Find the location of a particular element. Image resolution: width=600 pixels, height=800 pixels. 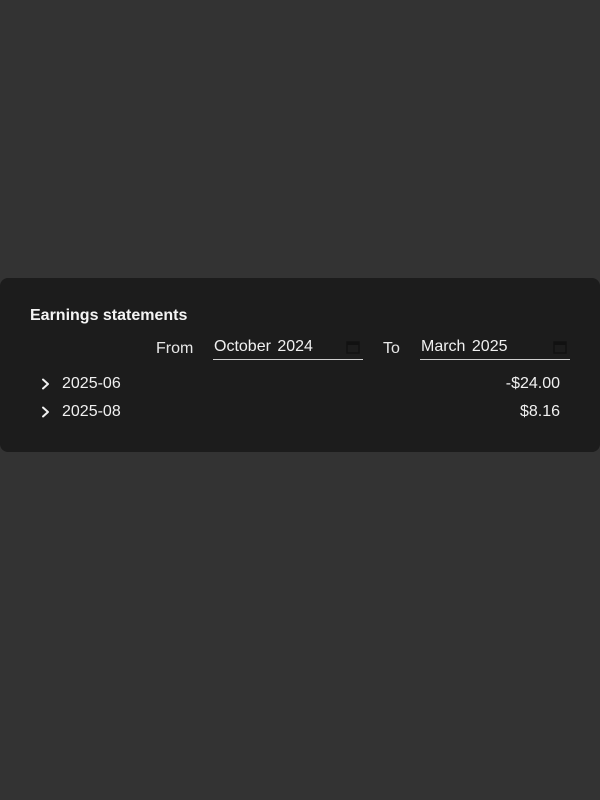

from-month-input: October 2024 is located at coordinates (288, 348).